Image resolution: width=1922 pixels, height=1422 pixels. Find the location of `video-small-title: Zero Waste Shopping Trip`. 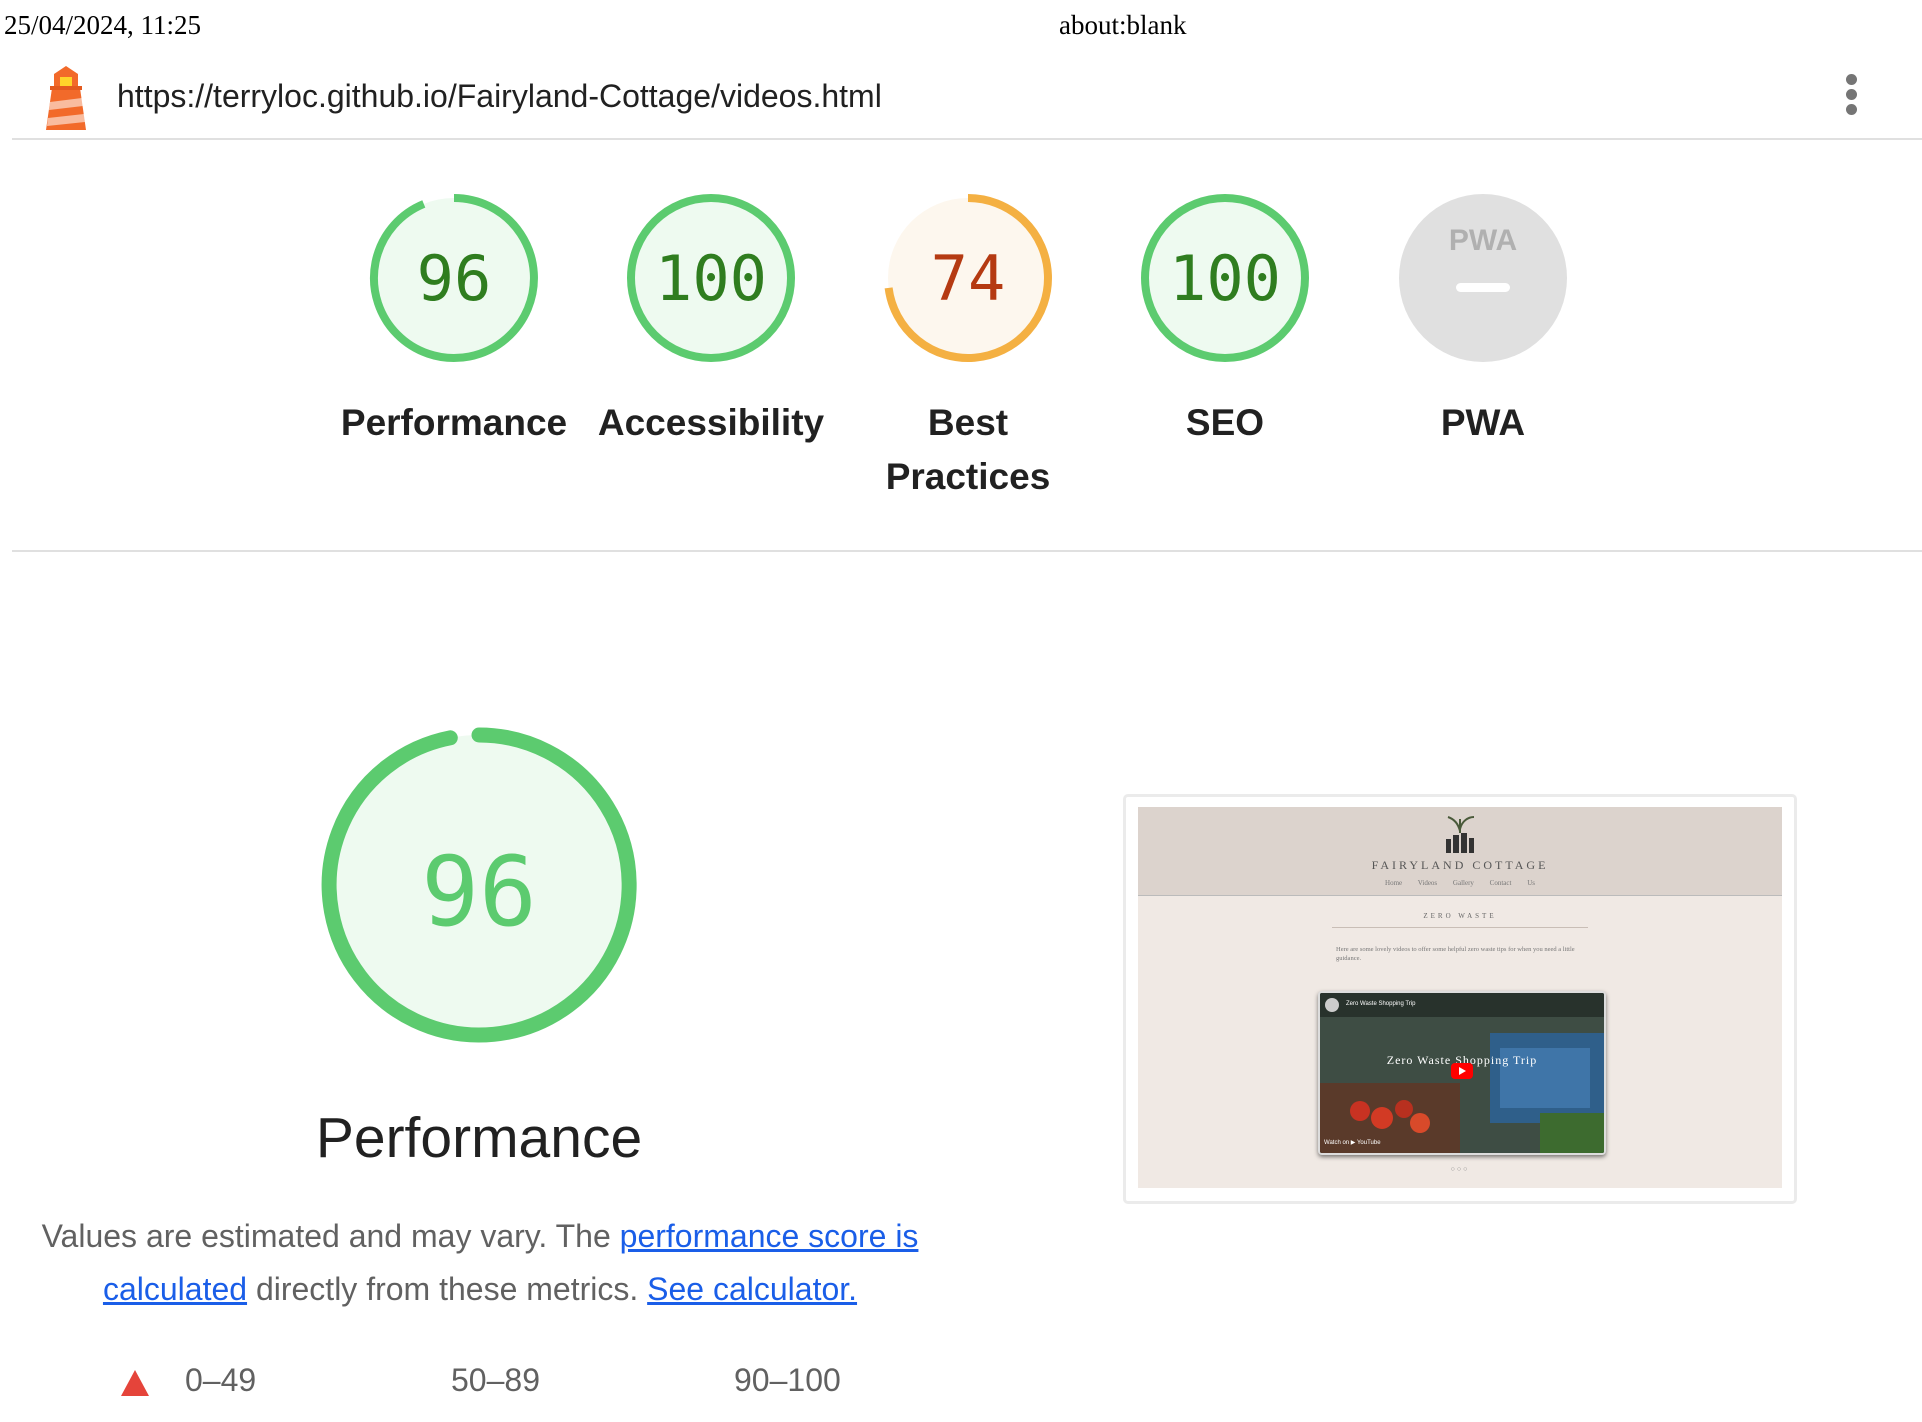

video-small-title: Zero Waste Shopping Trip is located at coordinates (1381, 1004).